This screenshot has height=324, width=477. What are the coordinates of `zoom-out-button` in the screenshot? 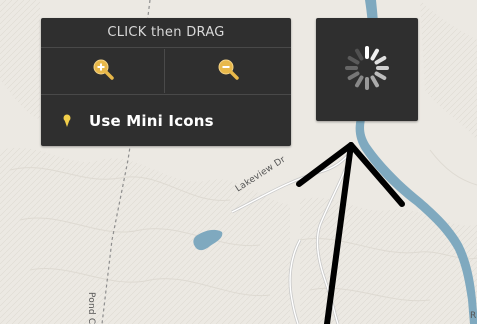 It's located at (228, 71).